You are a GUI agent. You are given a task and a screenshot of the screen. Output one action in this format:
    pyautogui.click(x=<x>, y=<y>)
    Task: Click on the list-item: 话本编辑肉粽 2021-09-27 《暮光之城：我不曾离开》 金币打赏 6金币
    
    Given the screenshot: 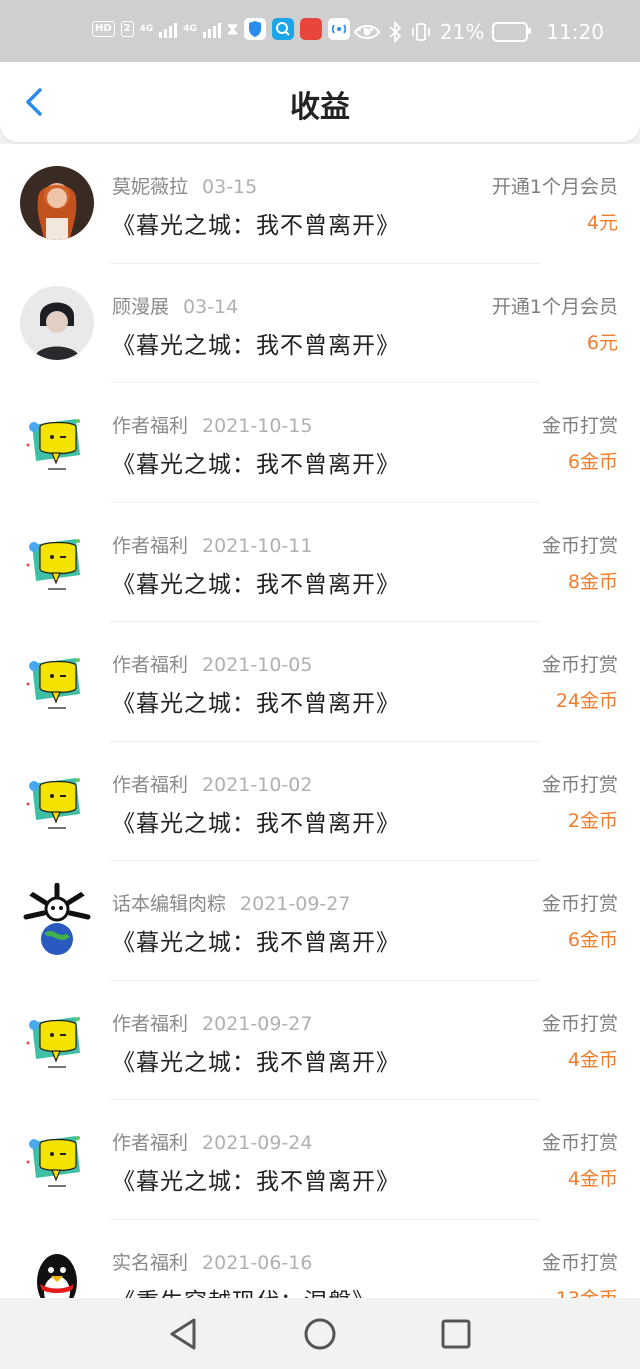 What is the action you would take?
    pyautogui.click(x=320, y=921)
    